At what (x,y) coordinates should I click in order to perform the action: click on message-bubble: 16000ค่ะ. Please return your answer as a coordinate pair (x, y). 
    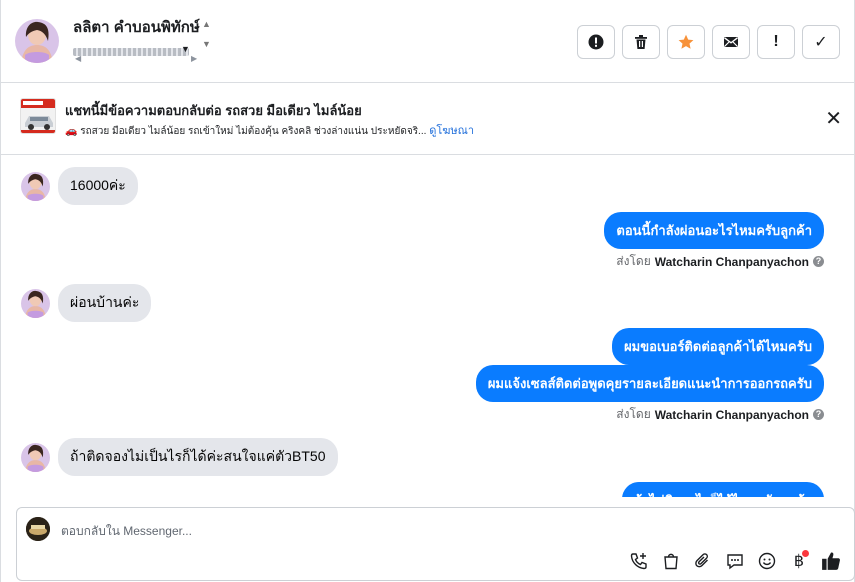
    Looking at the image, I should click on (98, 186).